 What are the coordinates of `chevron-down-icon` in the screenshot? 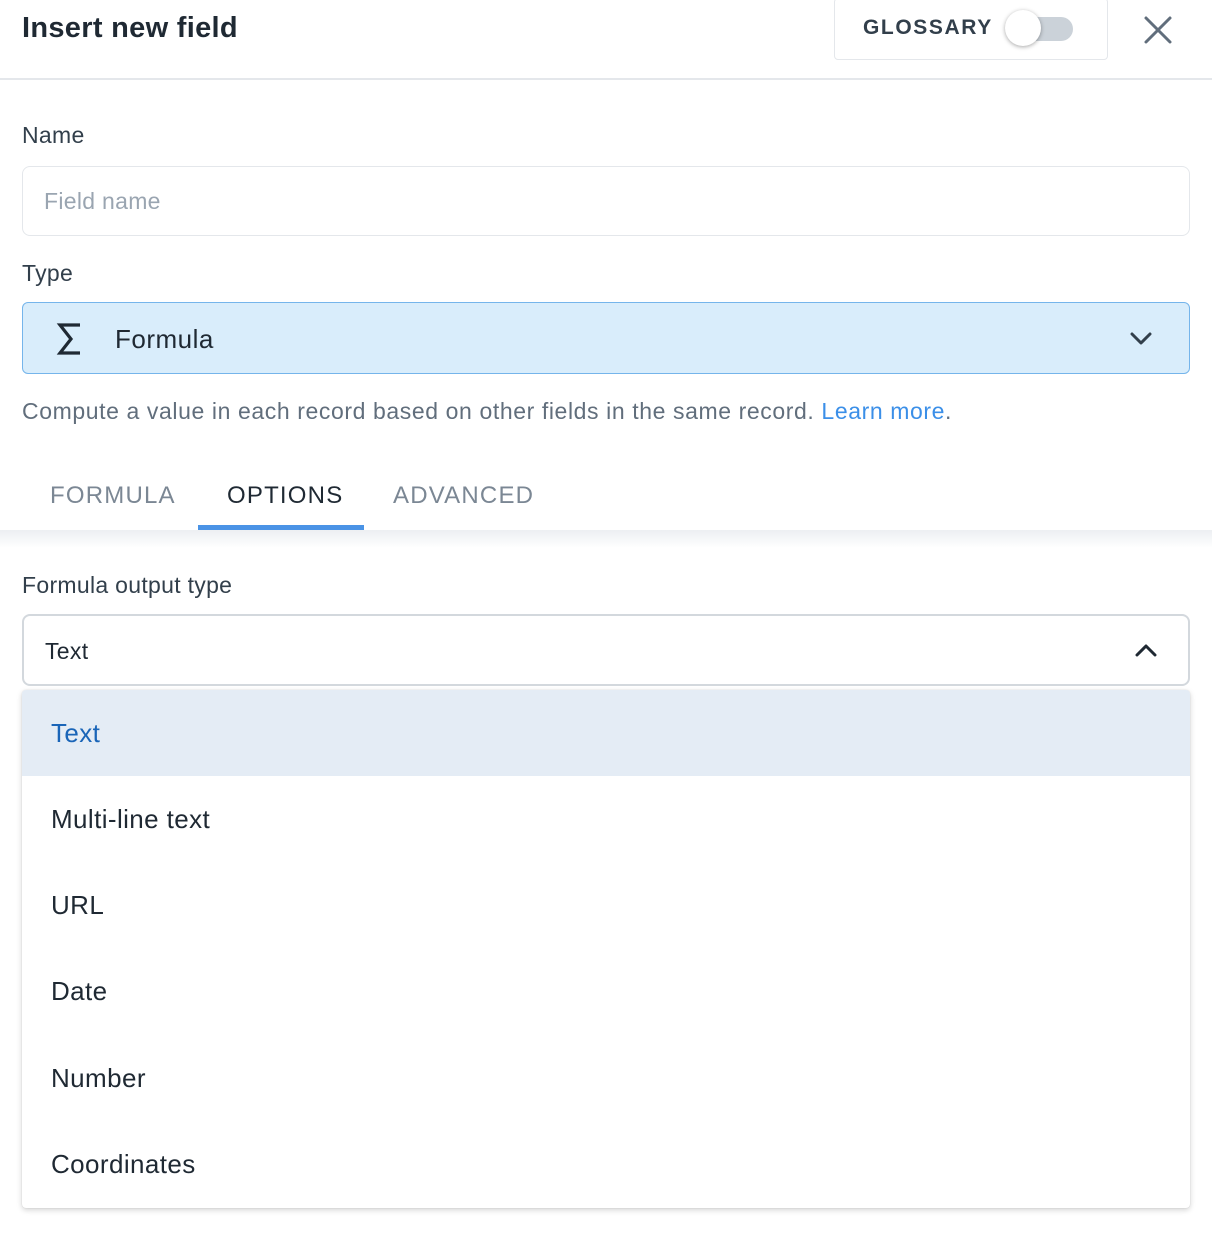 It's located at (1141, 338).